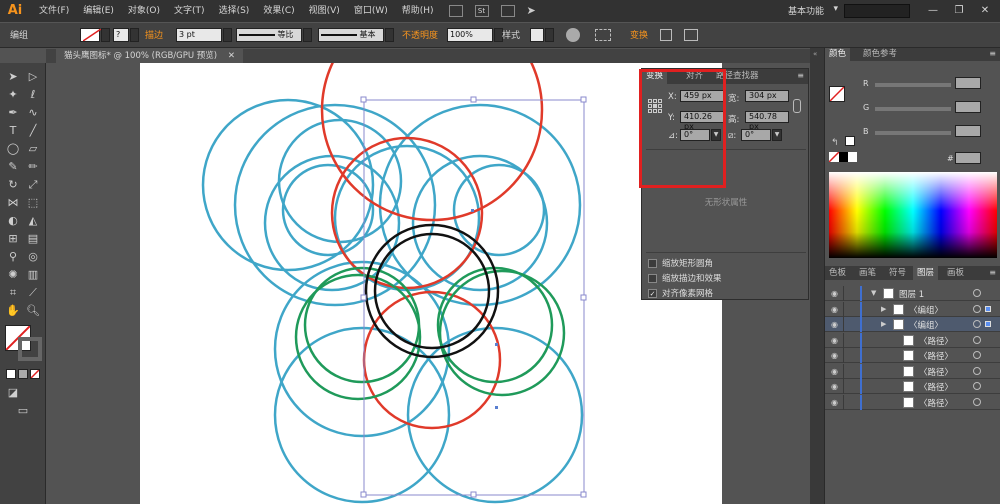 The width and height of the screenshot is (1000, 504). I want to click on tab-swatches: 色板, so click(837, 273).